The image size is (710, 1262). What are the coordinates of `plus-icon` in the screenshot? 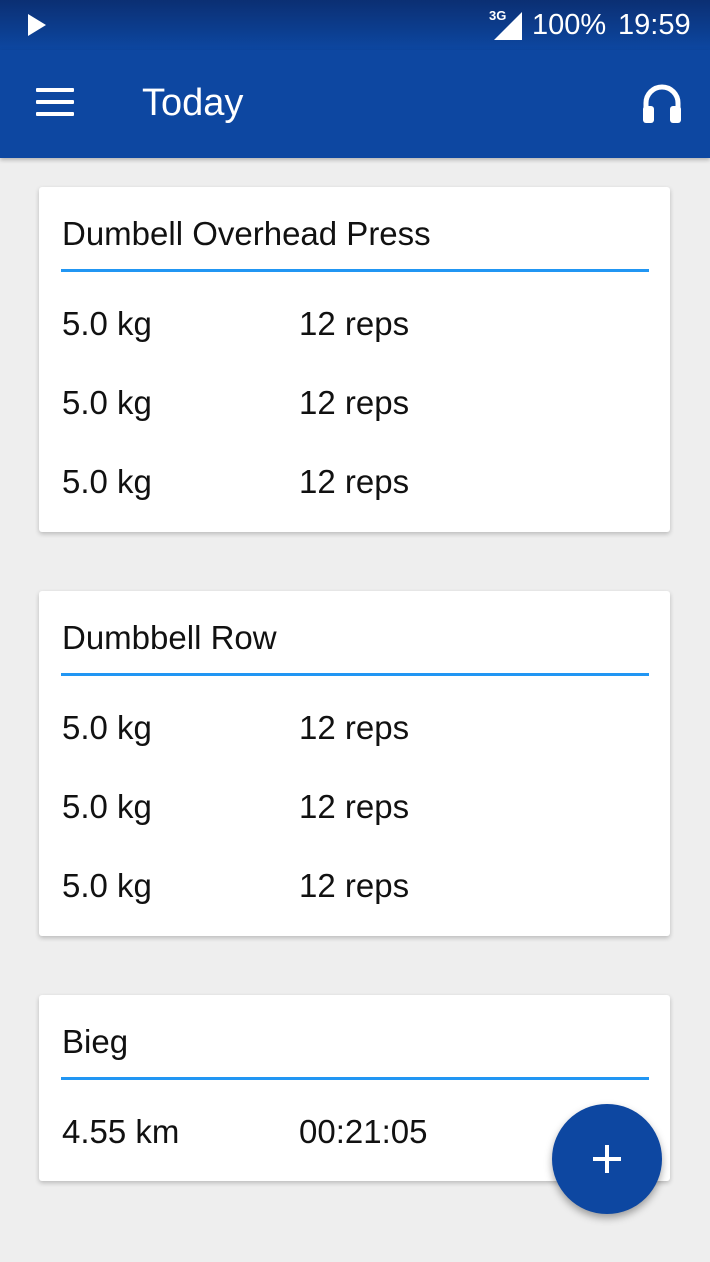 It's located at (607, 1159).